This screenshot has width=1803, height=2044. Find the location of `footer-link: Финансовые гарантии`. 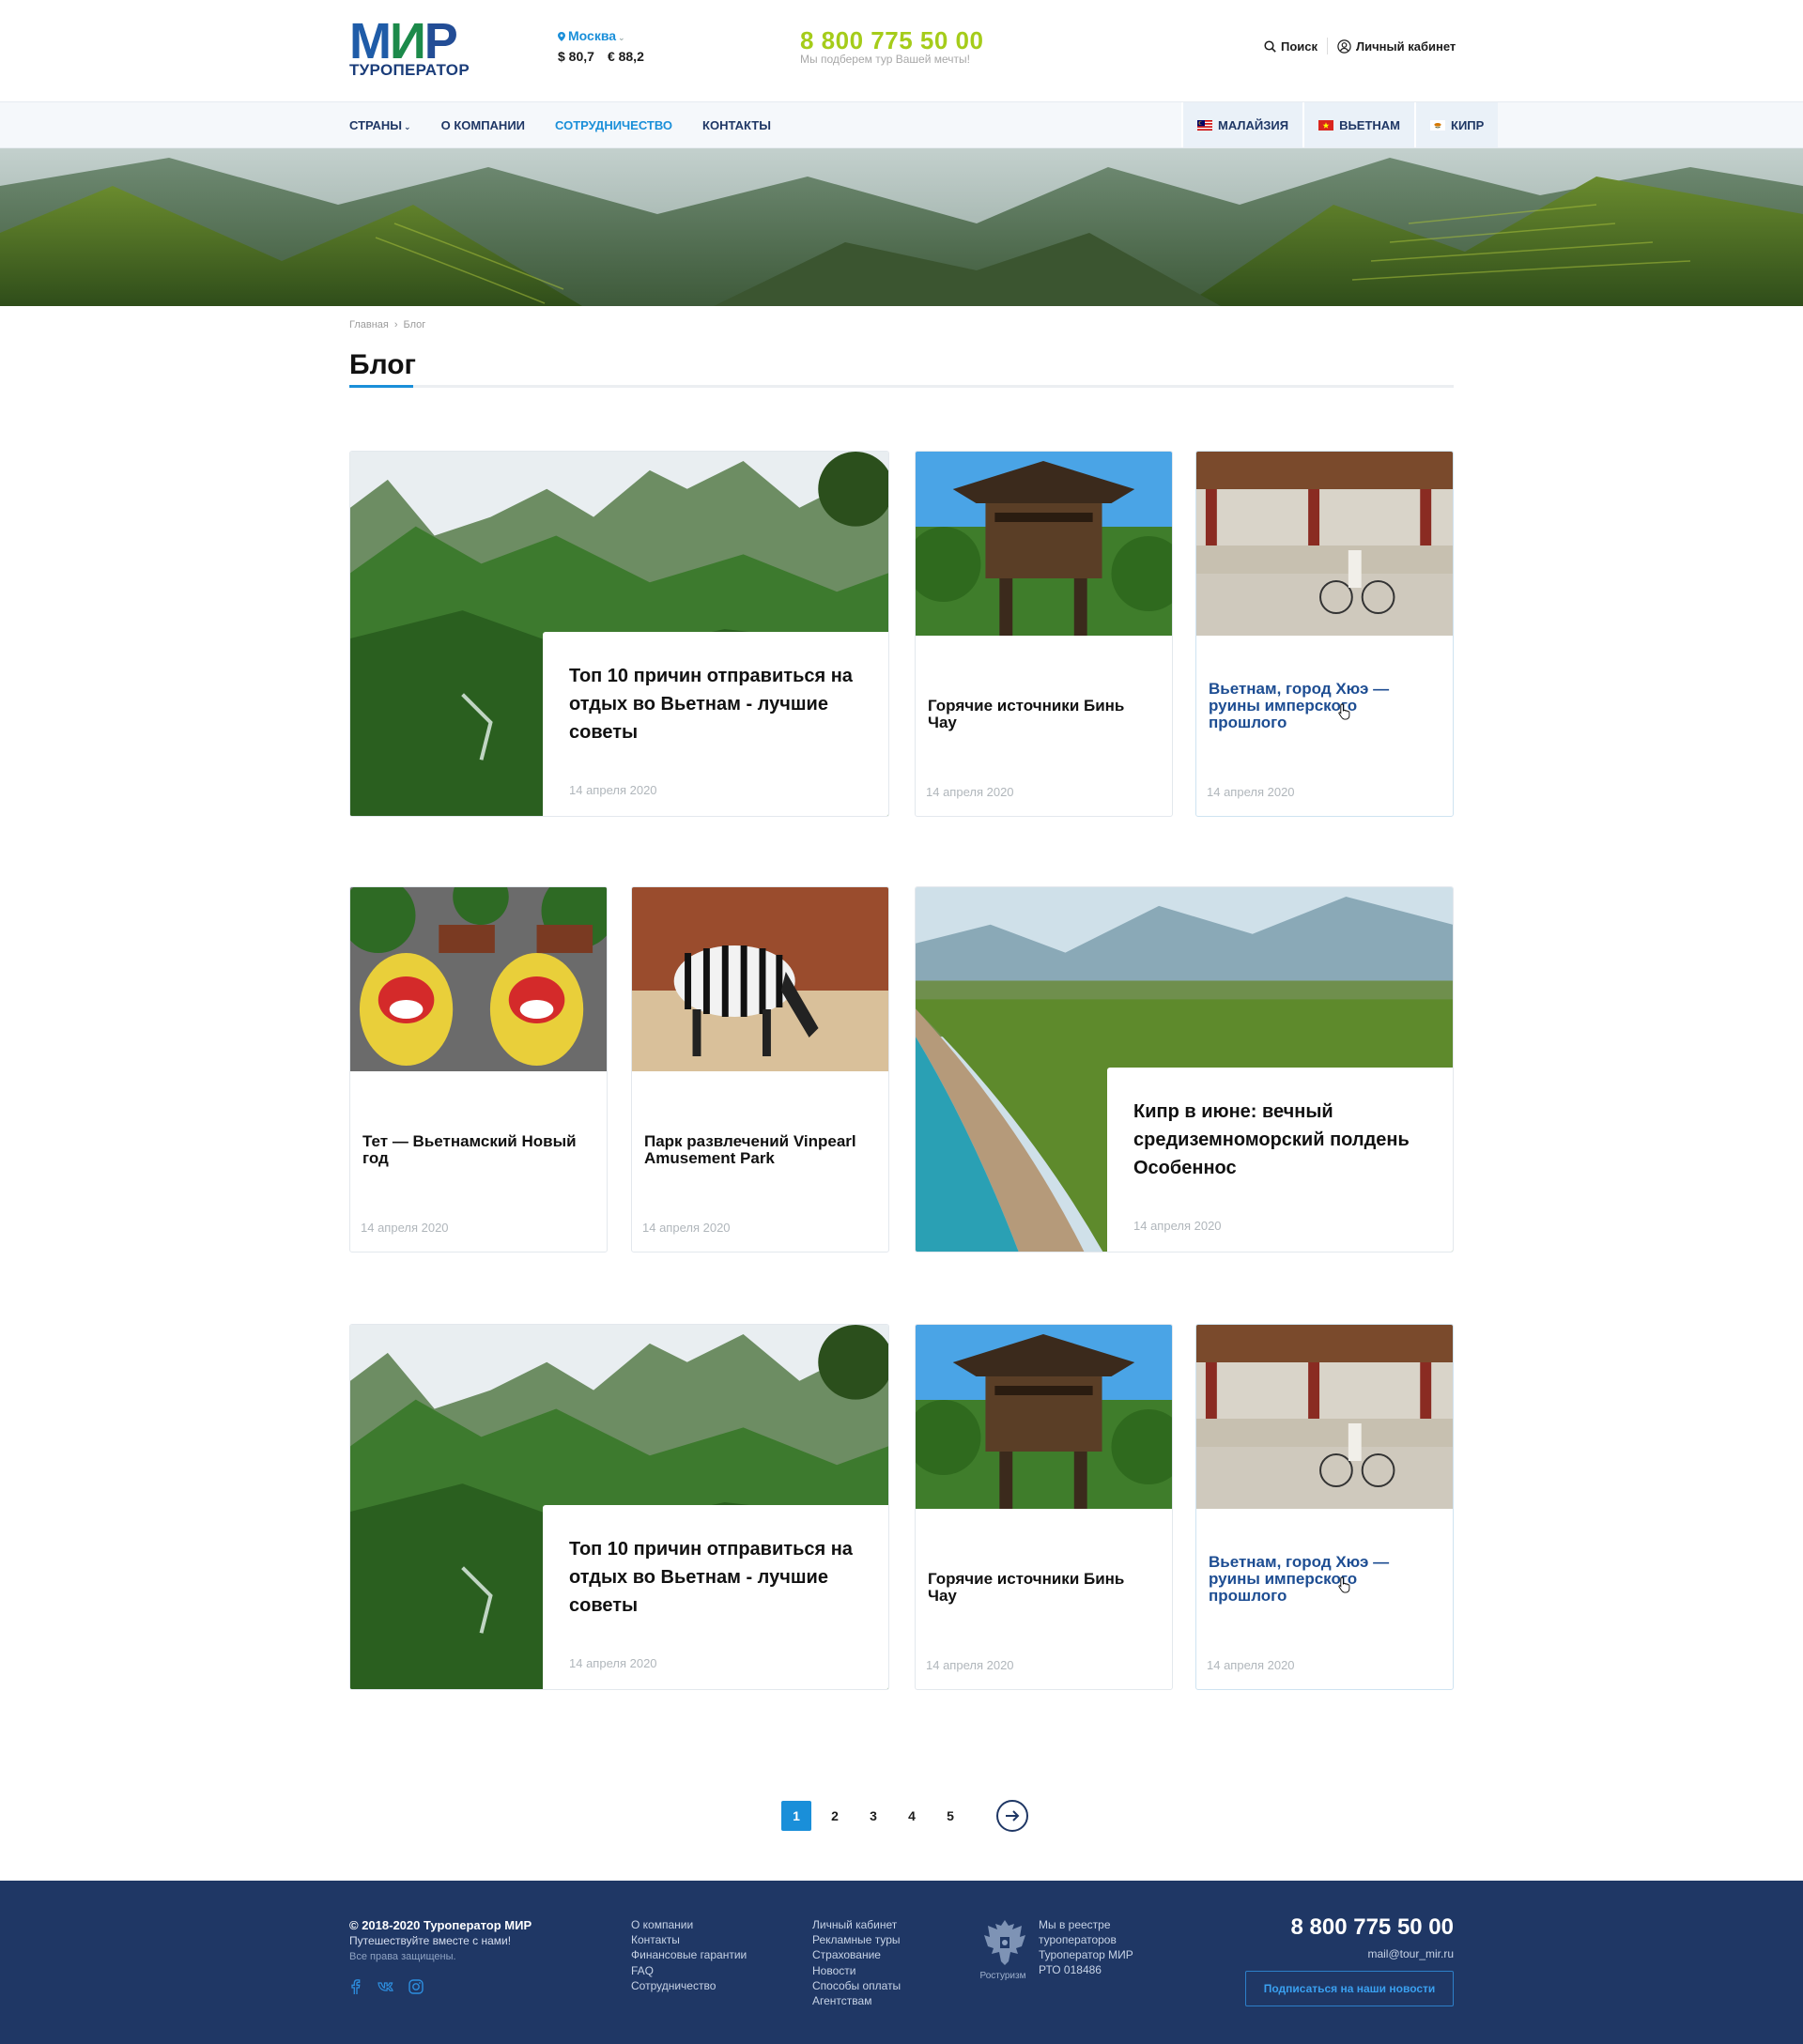

footer-link: Финансовые гарантии is located at coordinates (689, 1954).